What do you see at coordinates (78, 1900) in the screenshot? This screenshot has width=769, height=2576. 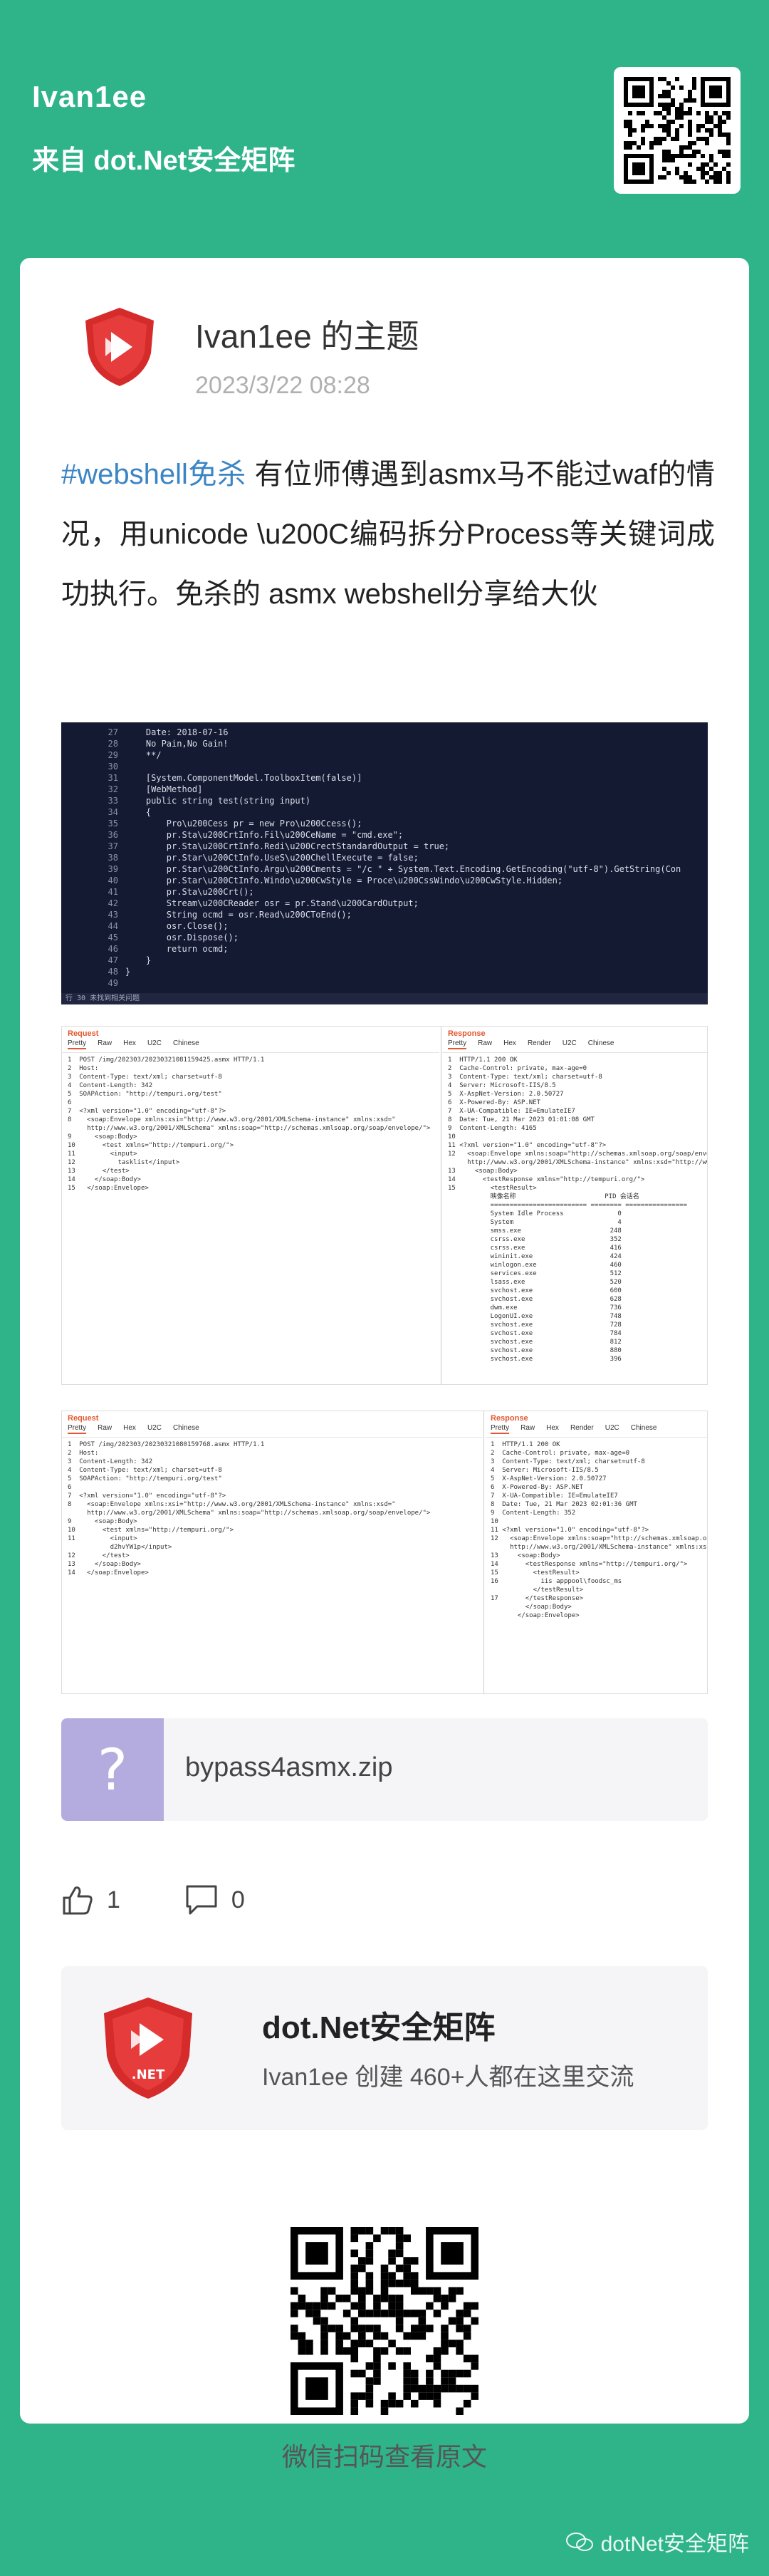 I see `thumbs-up-icon` at bounding box center [78, 1900].